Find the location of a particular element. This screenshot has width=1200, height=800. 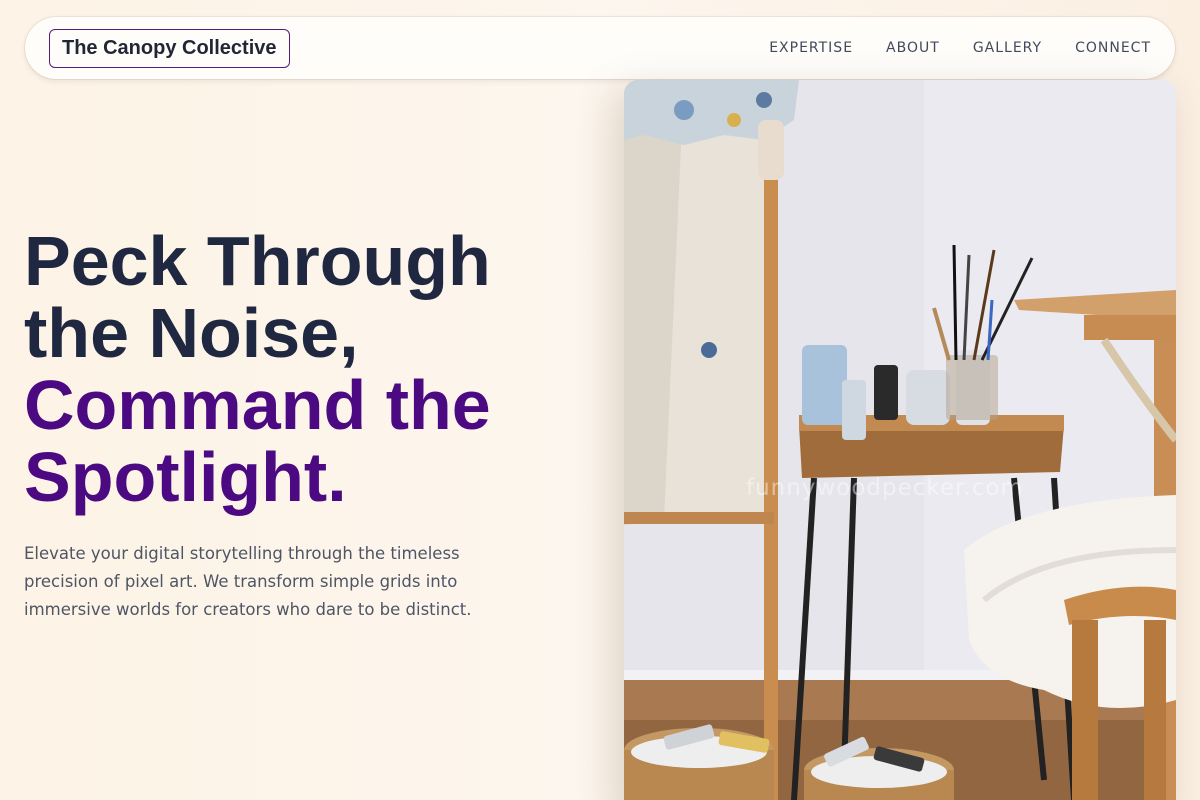

hero-title-line-3: Command the is located at coordinates (257, 405).